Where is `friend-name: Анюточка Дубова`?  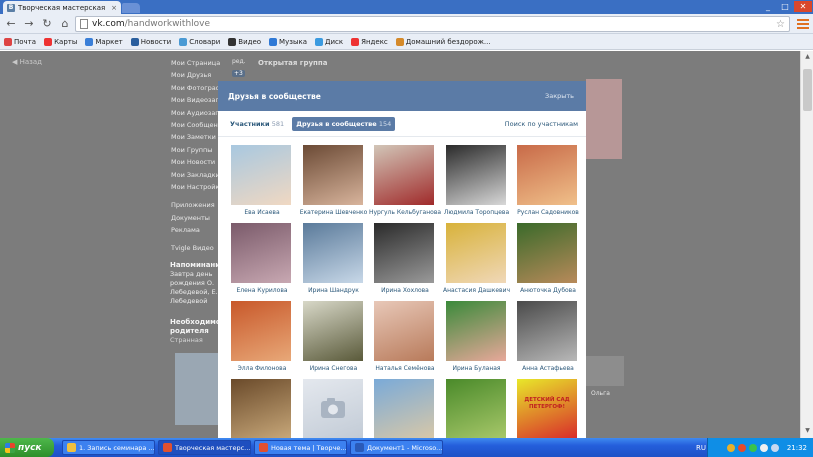 friend-name: Анюточка Дубова is located at coordinates (546, 290).